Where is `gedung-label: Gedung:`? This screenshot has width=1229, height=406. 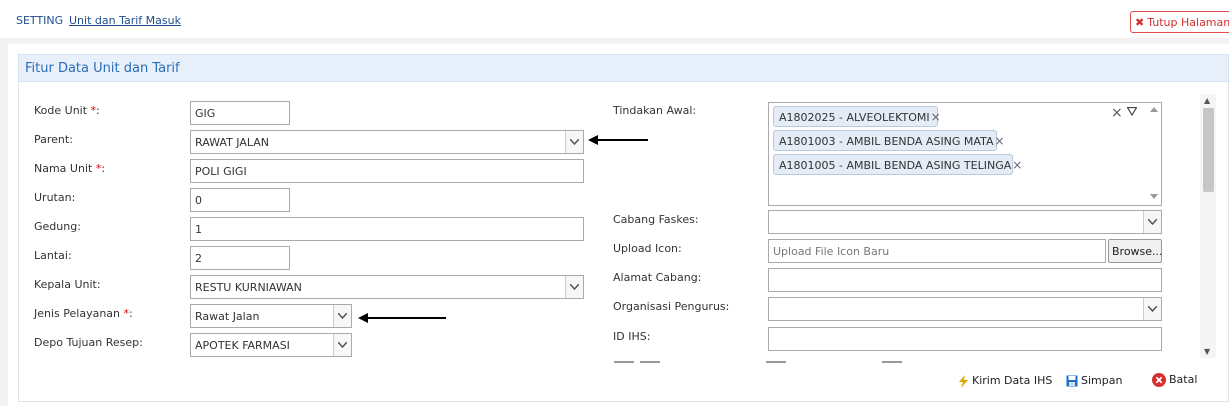
gedung-label: Gedung: is located at coordinates (57, 226).